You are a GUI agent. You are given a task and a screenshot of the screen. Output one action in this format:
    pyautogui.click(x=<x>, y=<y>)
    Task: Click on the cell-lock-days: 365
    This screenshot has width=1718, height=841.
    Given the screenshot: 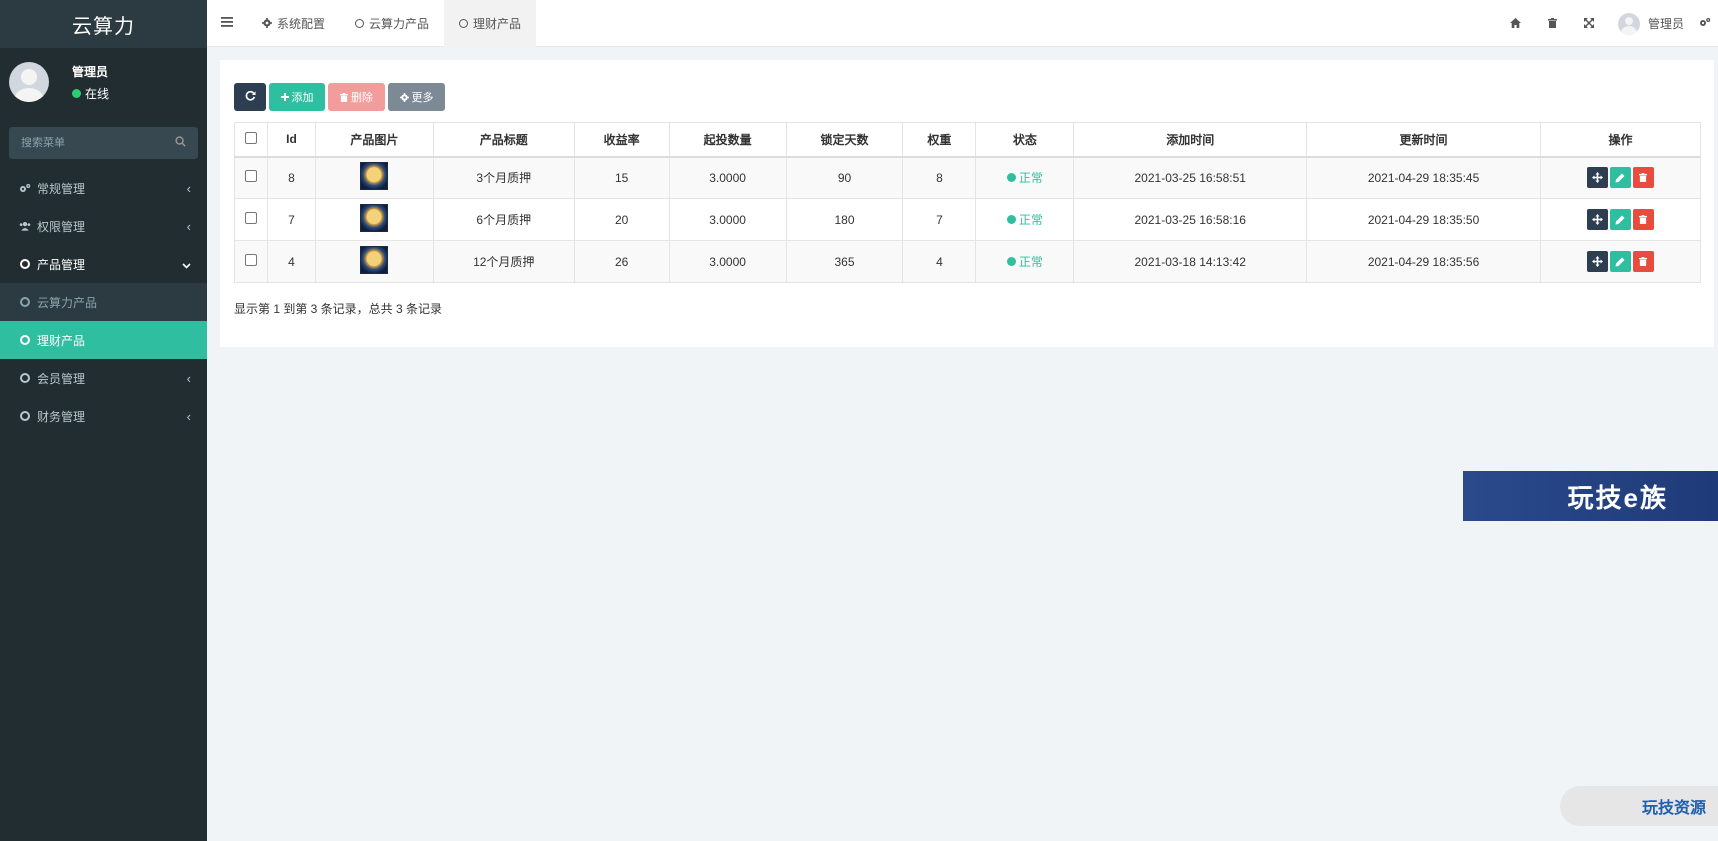 What is the action you would take?
    pyautogui.click(x=844, y=261)
    